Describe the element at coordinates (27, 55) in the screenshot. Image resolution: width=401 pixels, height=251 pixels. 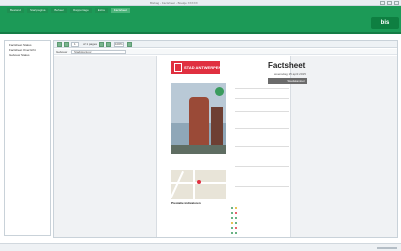
I see `sidebar-item-gebouw-status: Gebouw Status` at that location.